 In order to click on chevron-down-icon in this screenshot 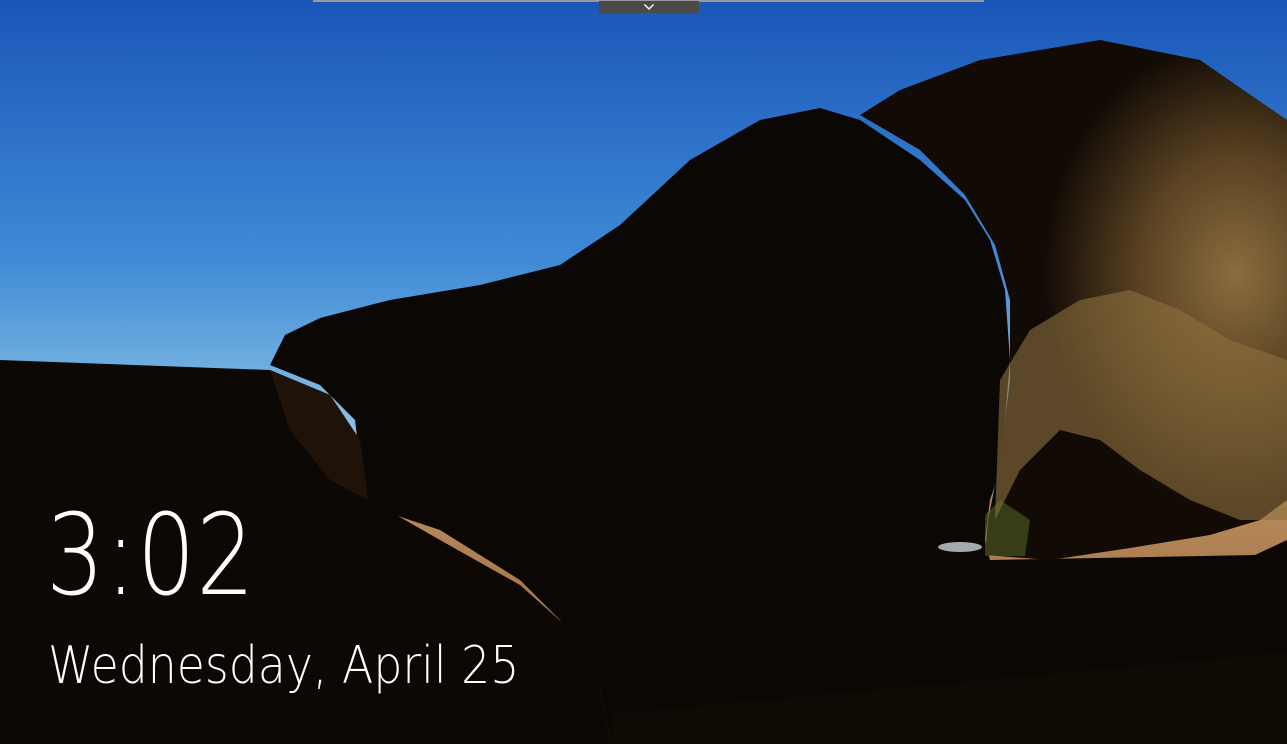, I will do `click(649, 7)`.